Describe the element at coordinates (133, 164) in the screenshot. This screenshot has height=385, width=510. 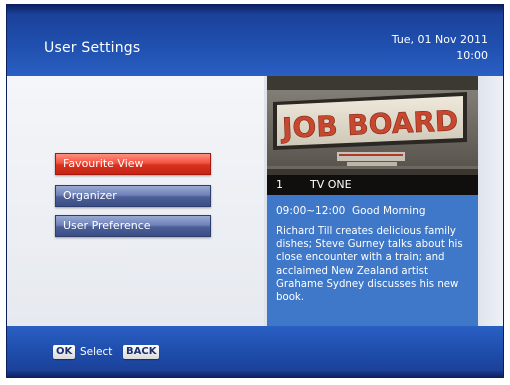
I see `menu-item-favourite-view: Favourite View` at that location.